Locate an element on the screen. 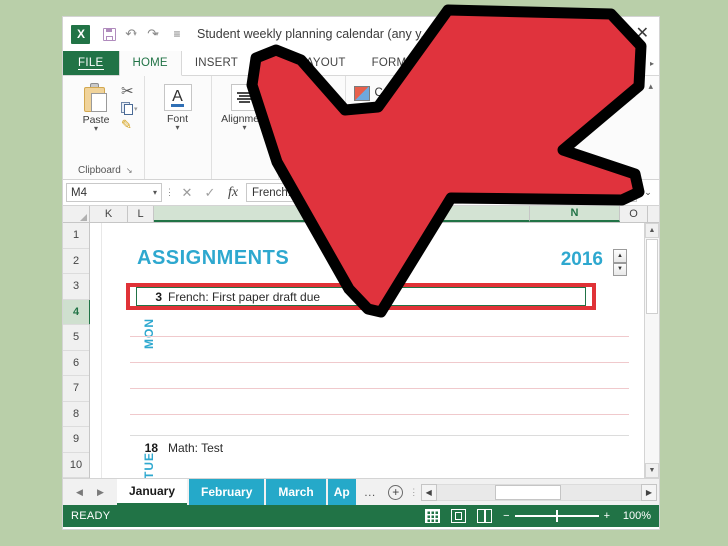 The width and height of the screenshot is (728, 546). restore-window-button is located at coordinates (616, 34).